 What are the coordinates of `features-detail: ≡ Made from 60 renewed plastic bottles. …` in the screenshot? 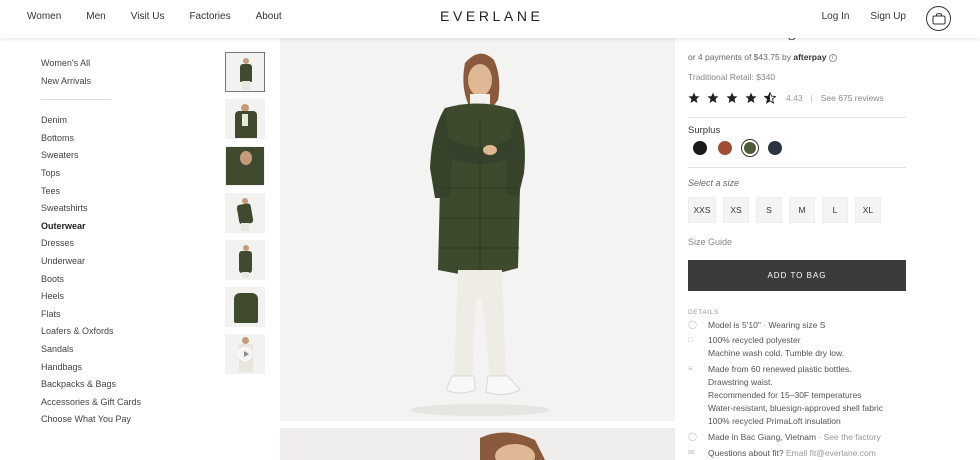 It's located at (797, 395).